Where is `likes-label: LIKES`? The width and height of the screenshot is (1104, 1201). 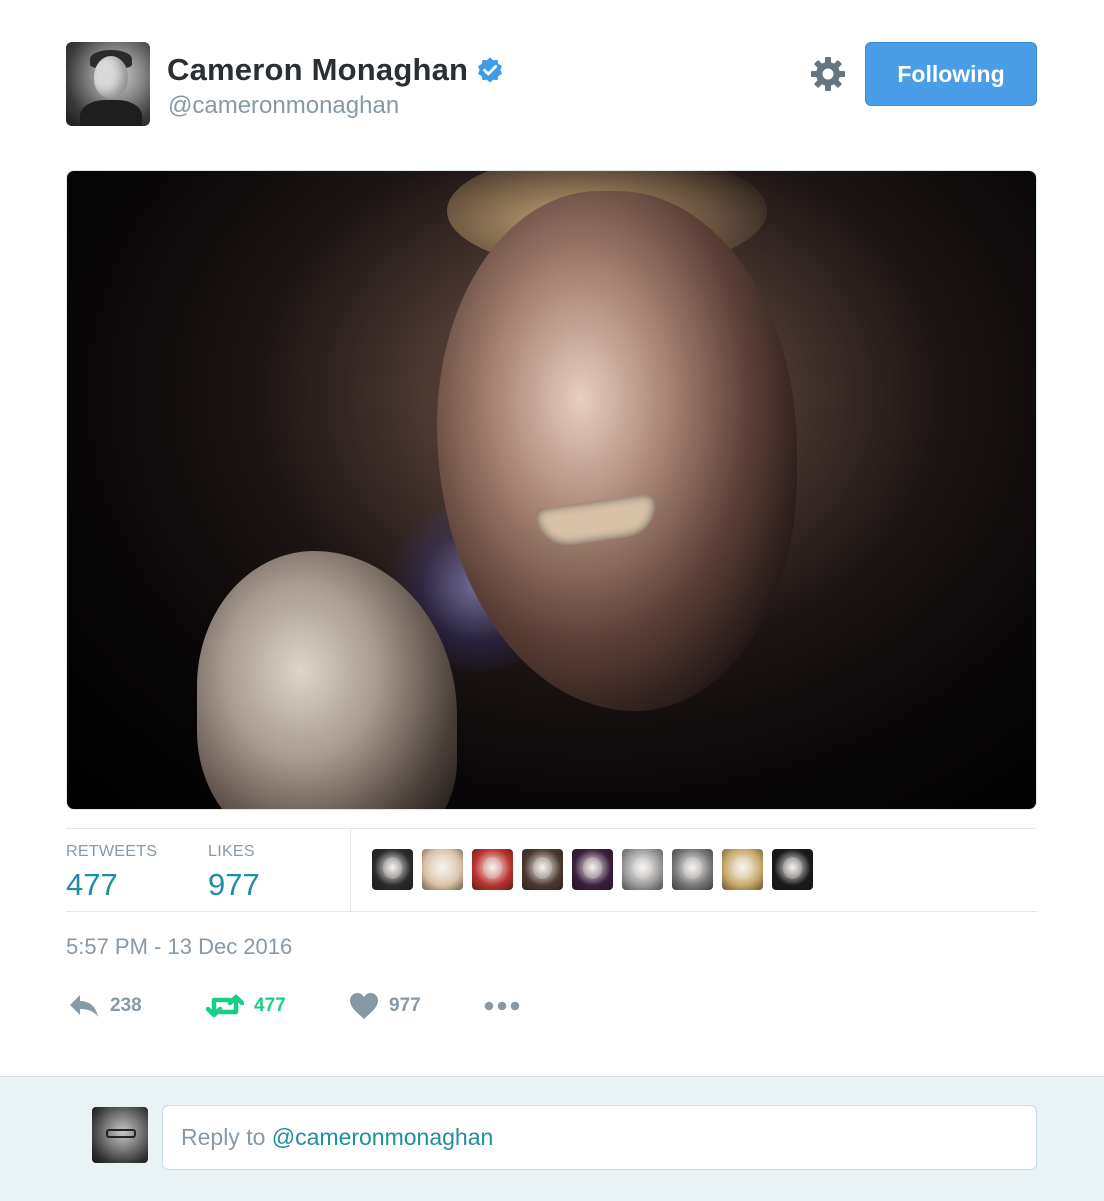
likes-label: LIKES is located at coordinates (231, 851).